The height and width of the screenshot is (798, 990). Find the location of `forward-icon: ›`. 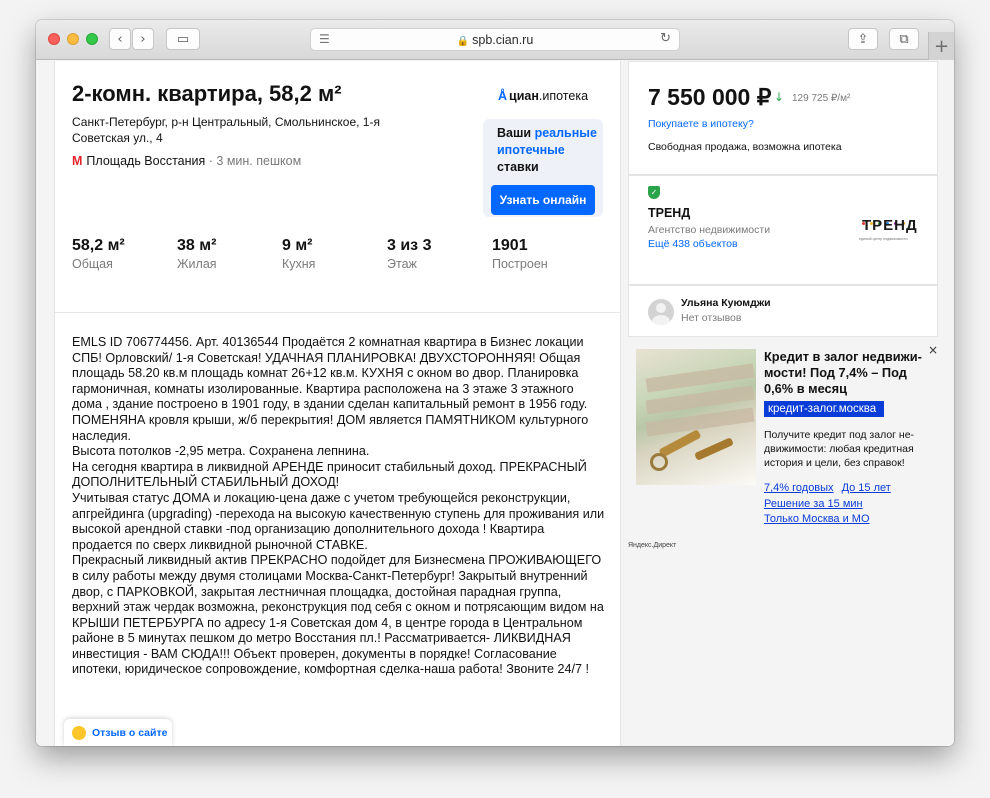

forward-icon: › is located at coordinates (143, 39).